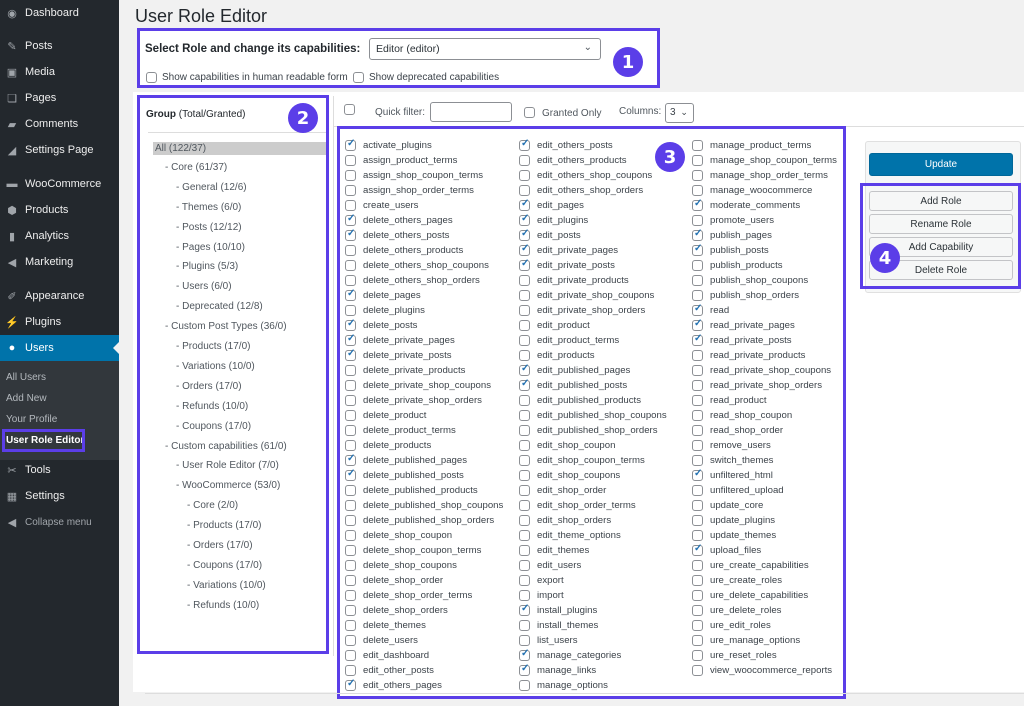 This screenshot has width=1024, height=706. What do you see at coordinates (593, 385) in the screenshot?
I see `capability-item: edit_published_posts` at bounding box center [593, 385].